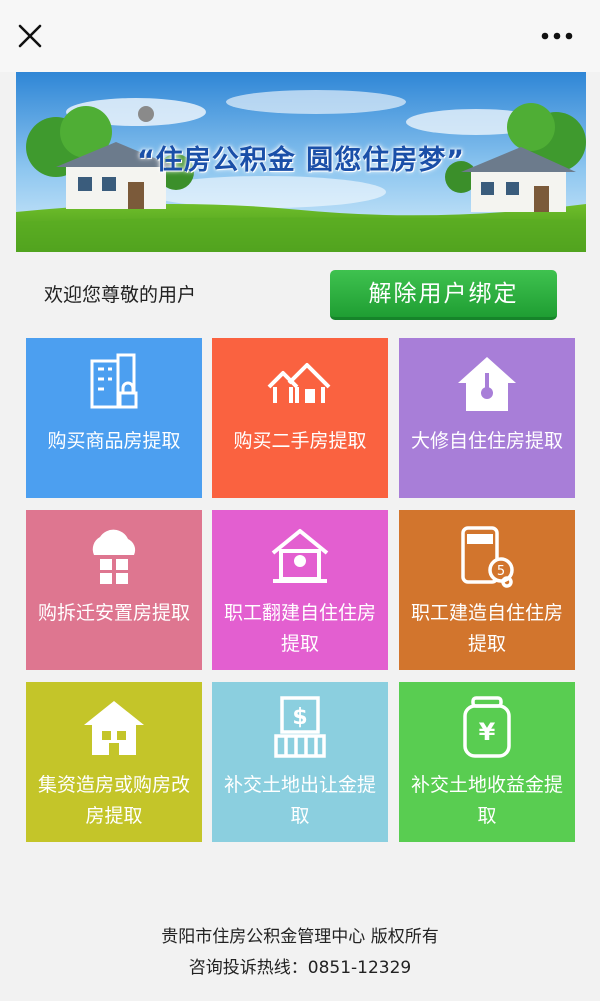 This screenshot has width=600, height=1001. What do you see at coordinates (113, 800) in the screenshot?
I see `tile-label: 集资造房或购房改房提取` at bounding box center [113, 800].